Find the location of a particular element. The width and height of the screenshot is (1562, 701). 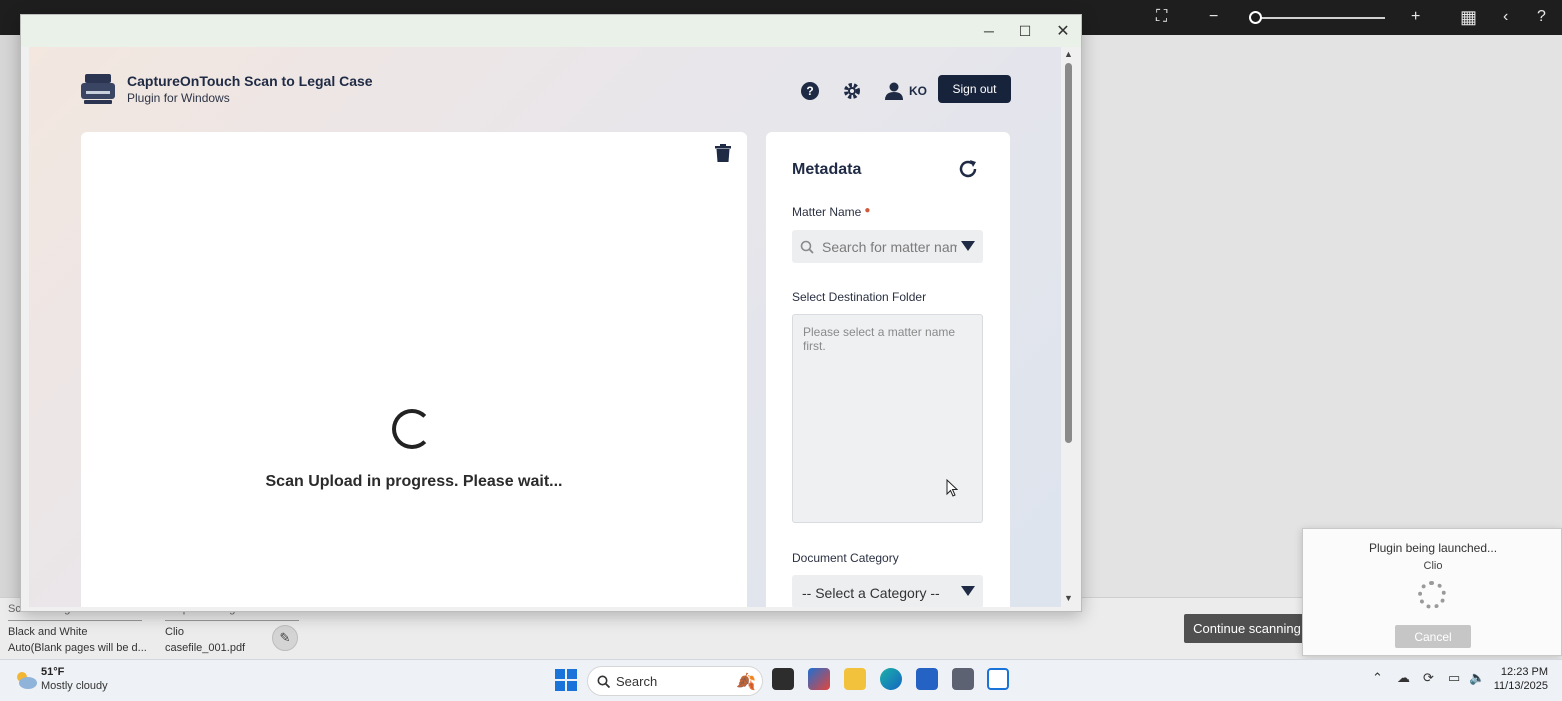

taskbar-search-box: Search 🍂 is located at coordinates (675, 681).